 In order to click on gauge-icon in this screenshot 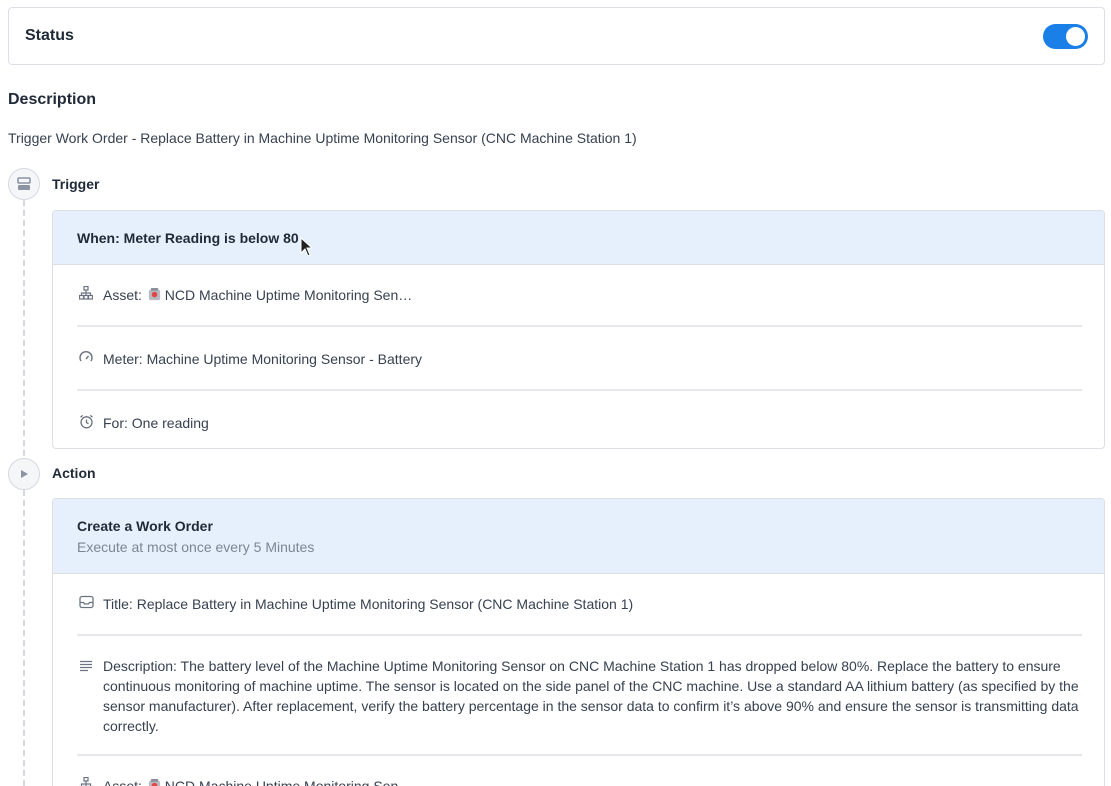, I will do `click(86, 357)`.